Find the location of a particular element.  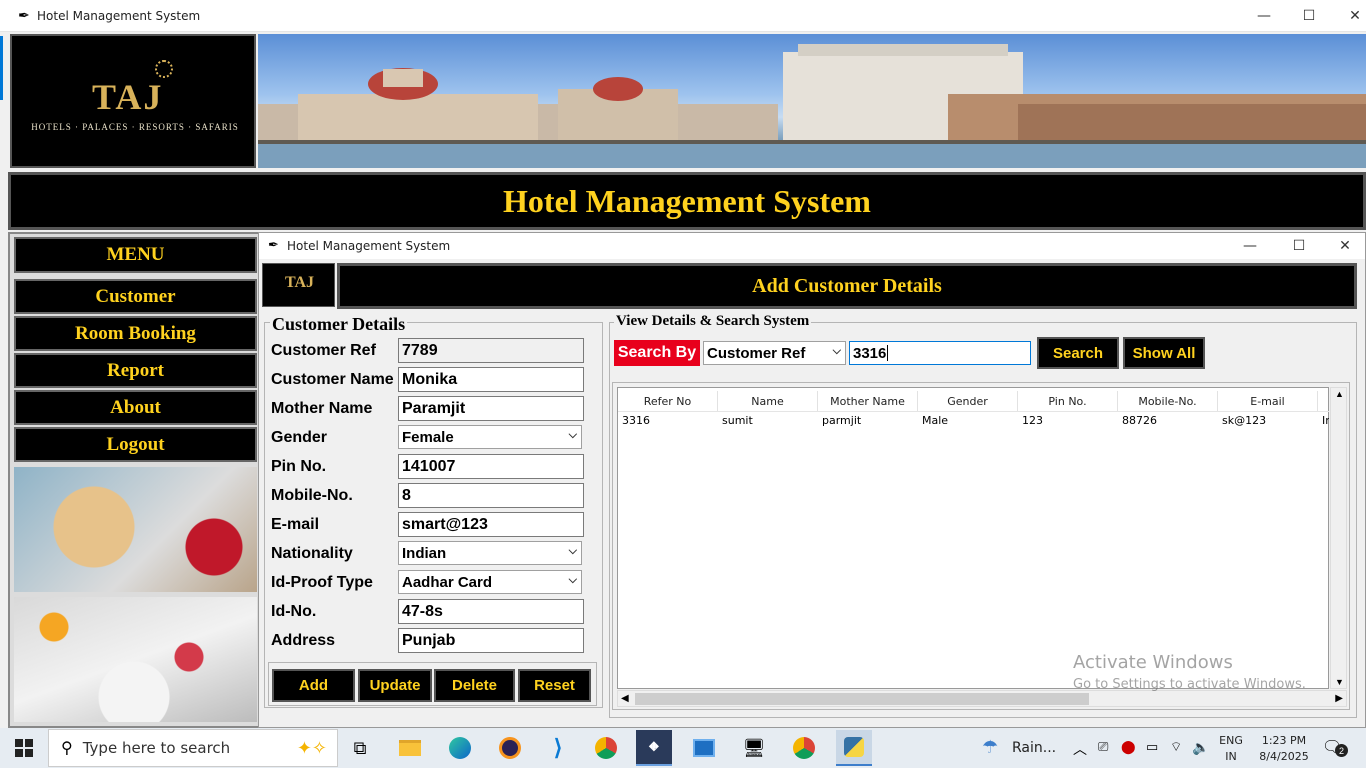

task-view-icon: ⧉ is located at coordinates (360, 748).